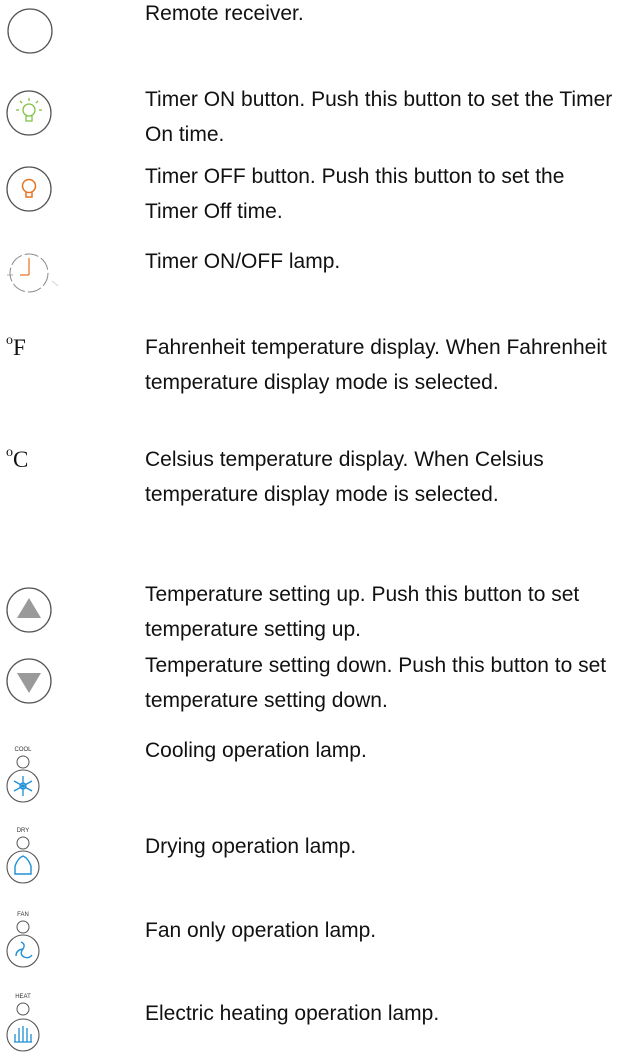 The width and height of the screenshot is (625, 1063). I want to click on fahrenheit-symbol: oF, so click(16, 346).